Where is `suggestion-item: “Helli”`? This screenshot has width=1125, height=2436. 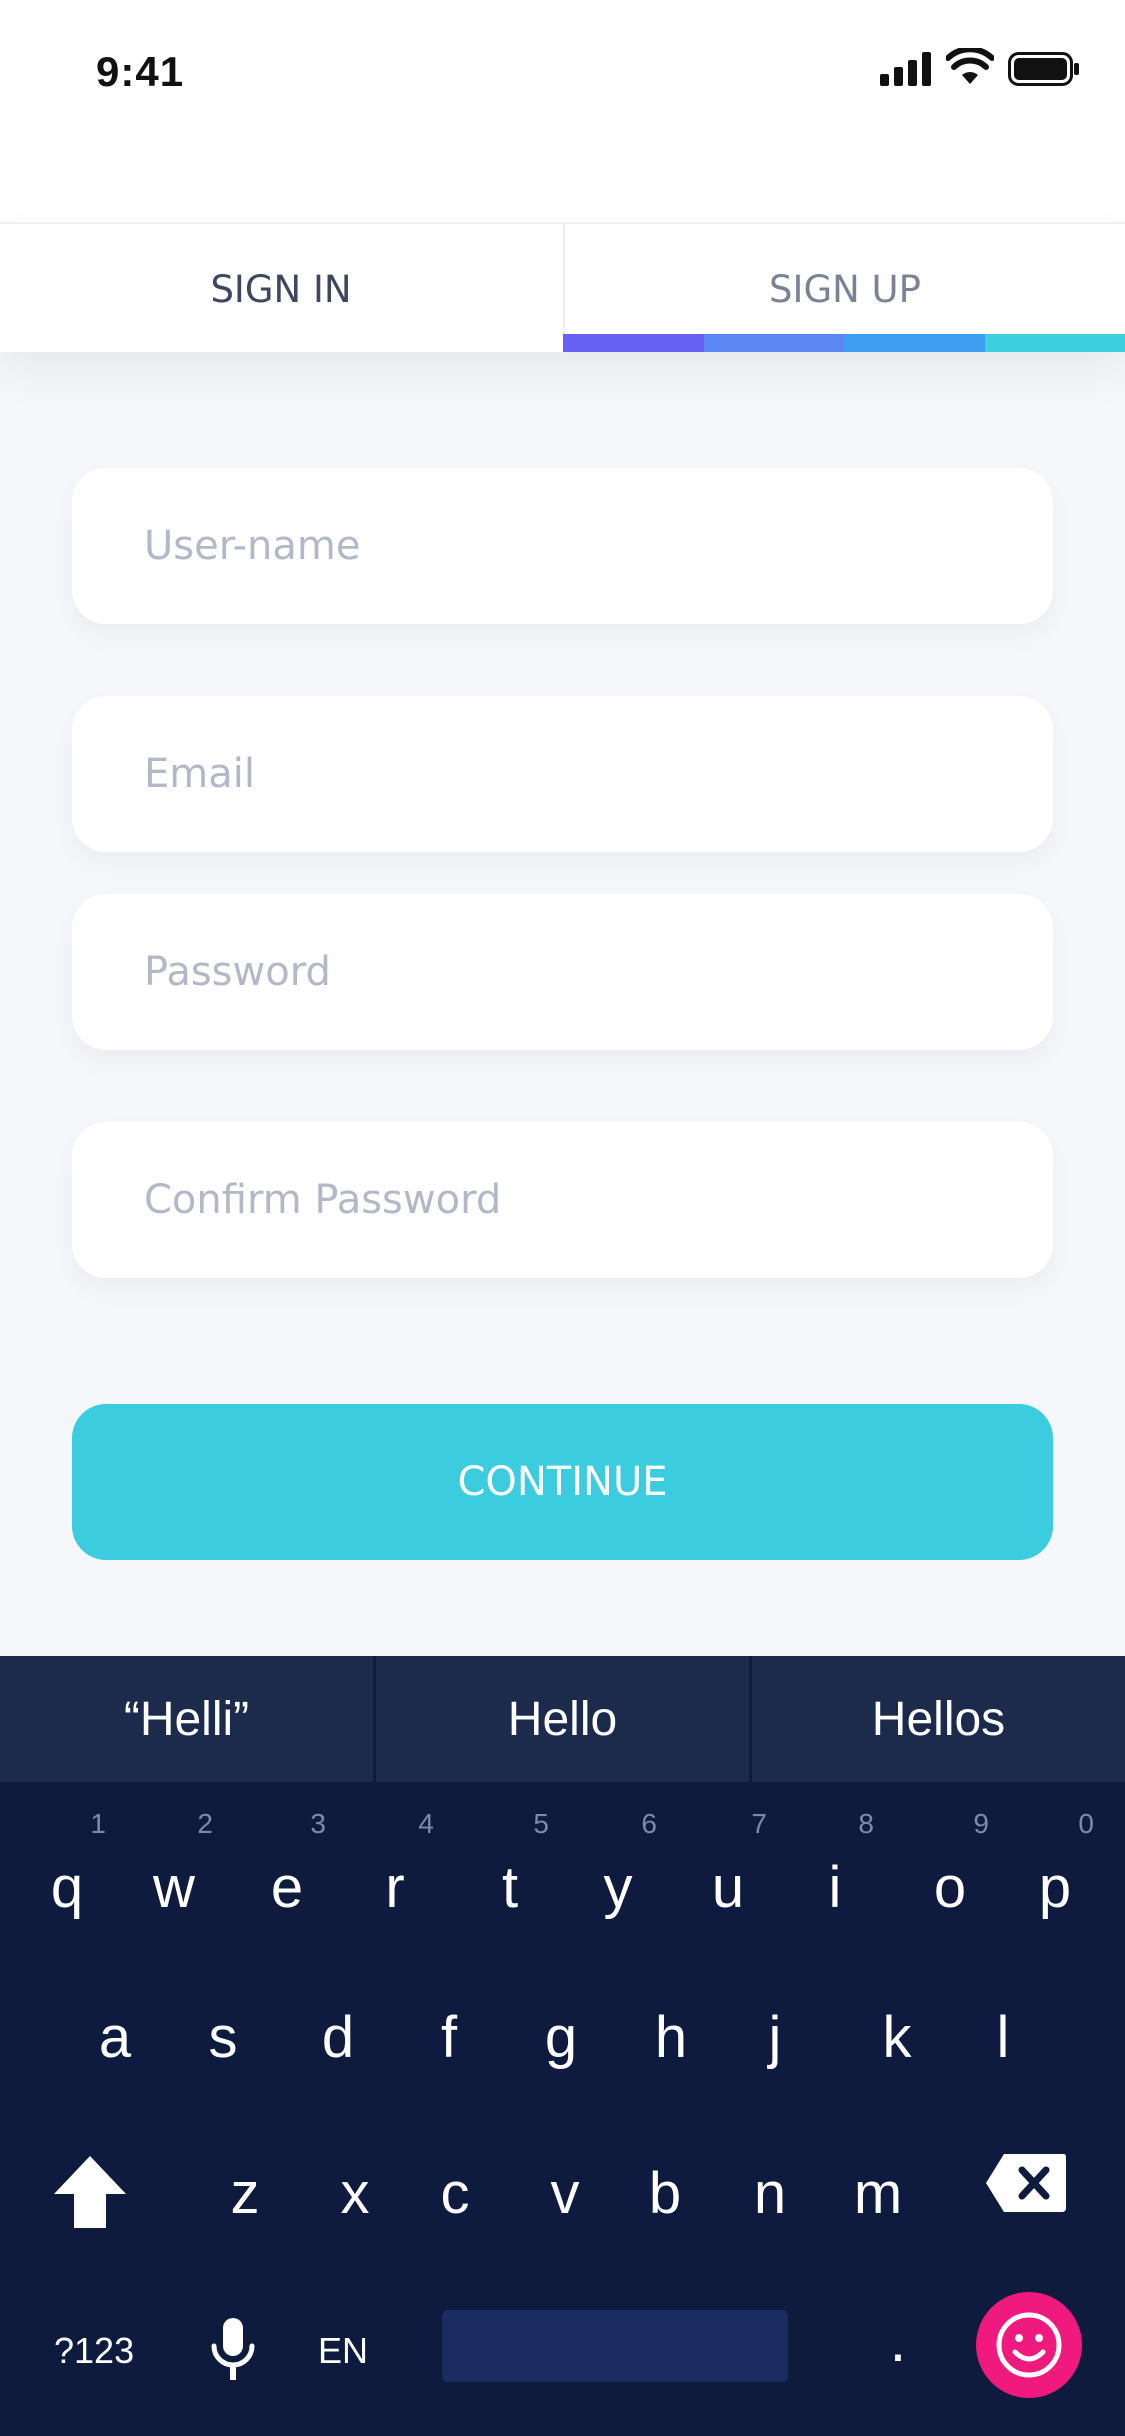 suggestion-item: “Helli” is located at coordinates (188, 1719).